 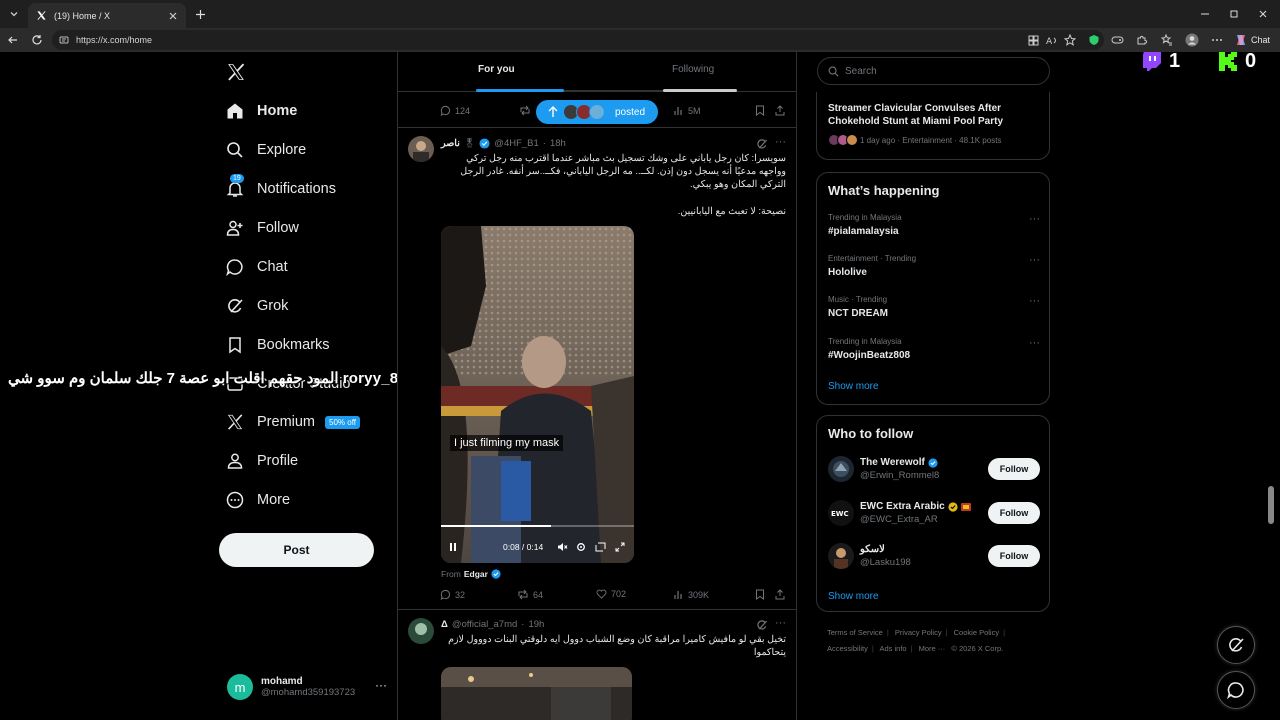 I want to click on video-player: I just filming my mask 0:08 / 0:14, so click(x=537, y=394).